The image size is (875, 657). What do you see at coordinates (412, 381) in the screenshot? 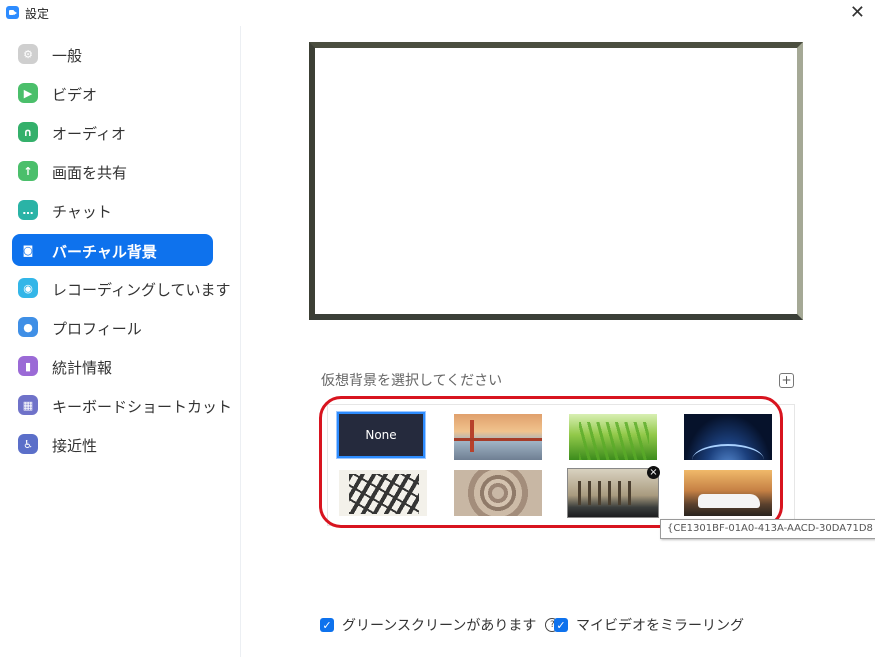
I see `section-title: 仮想背景を選択してください` at bounding box center [412, 381].